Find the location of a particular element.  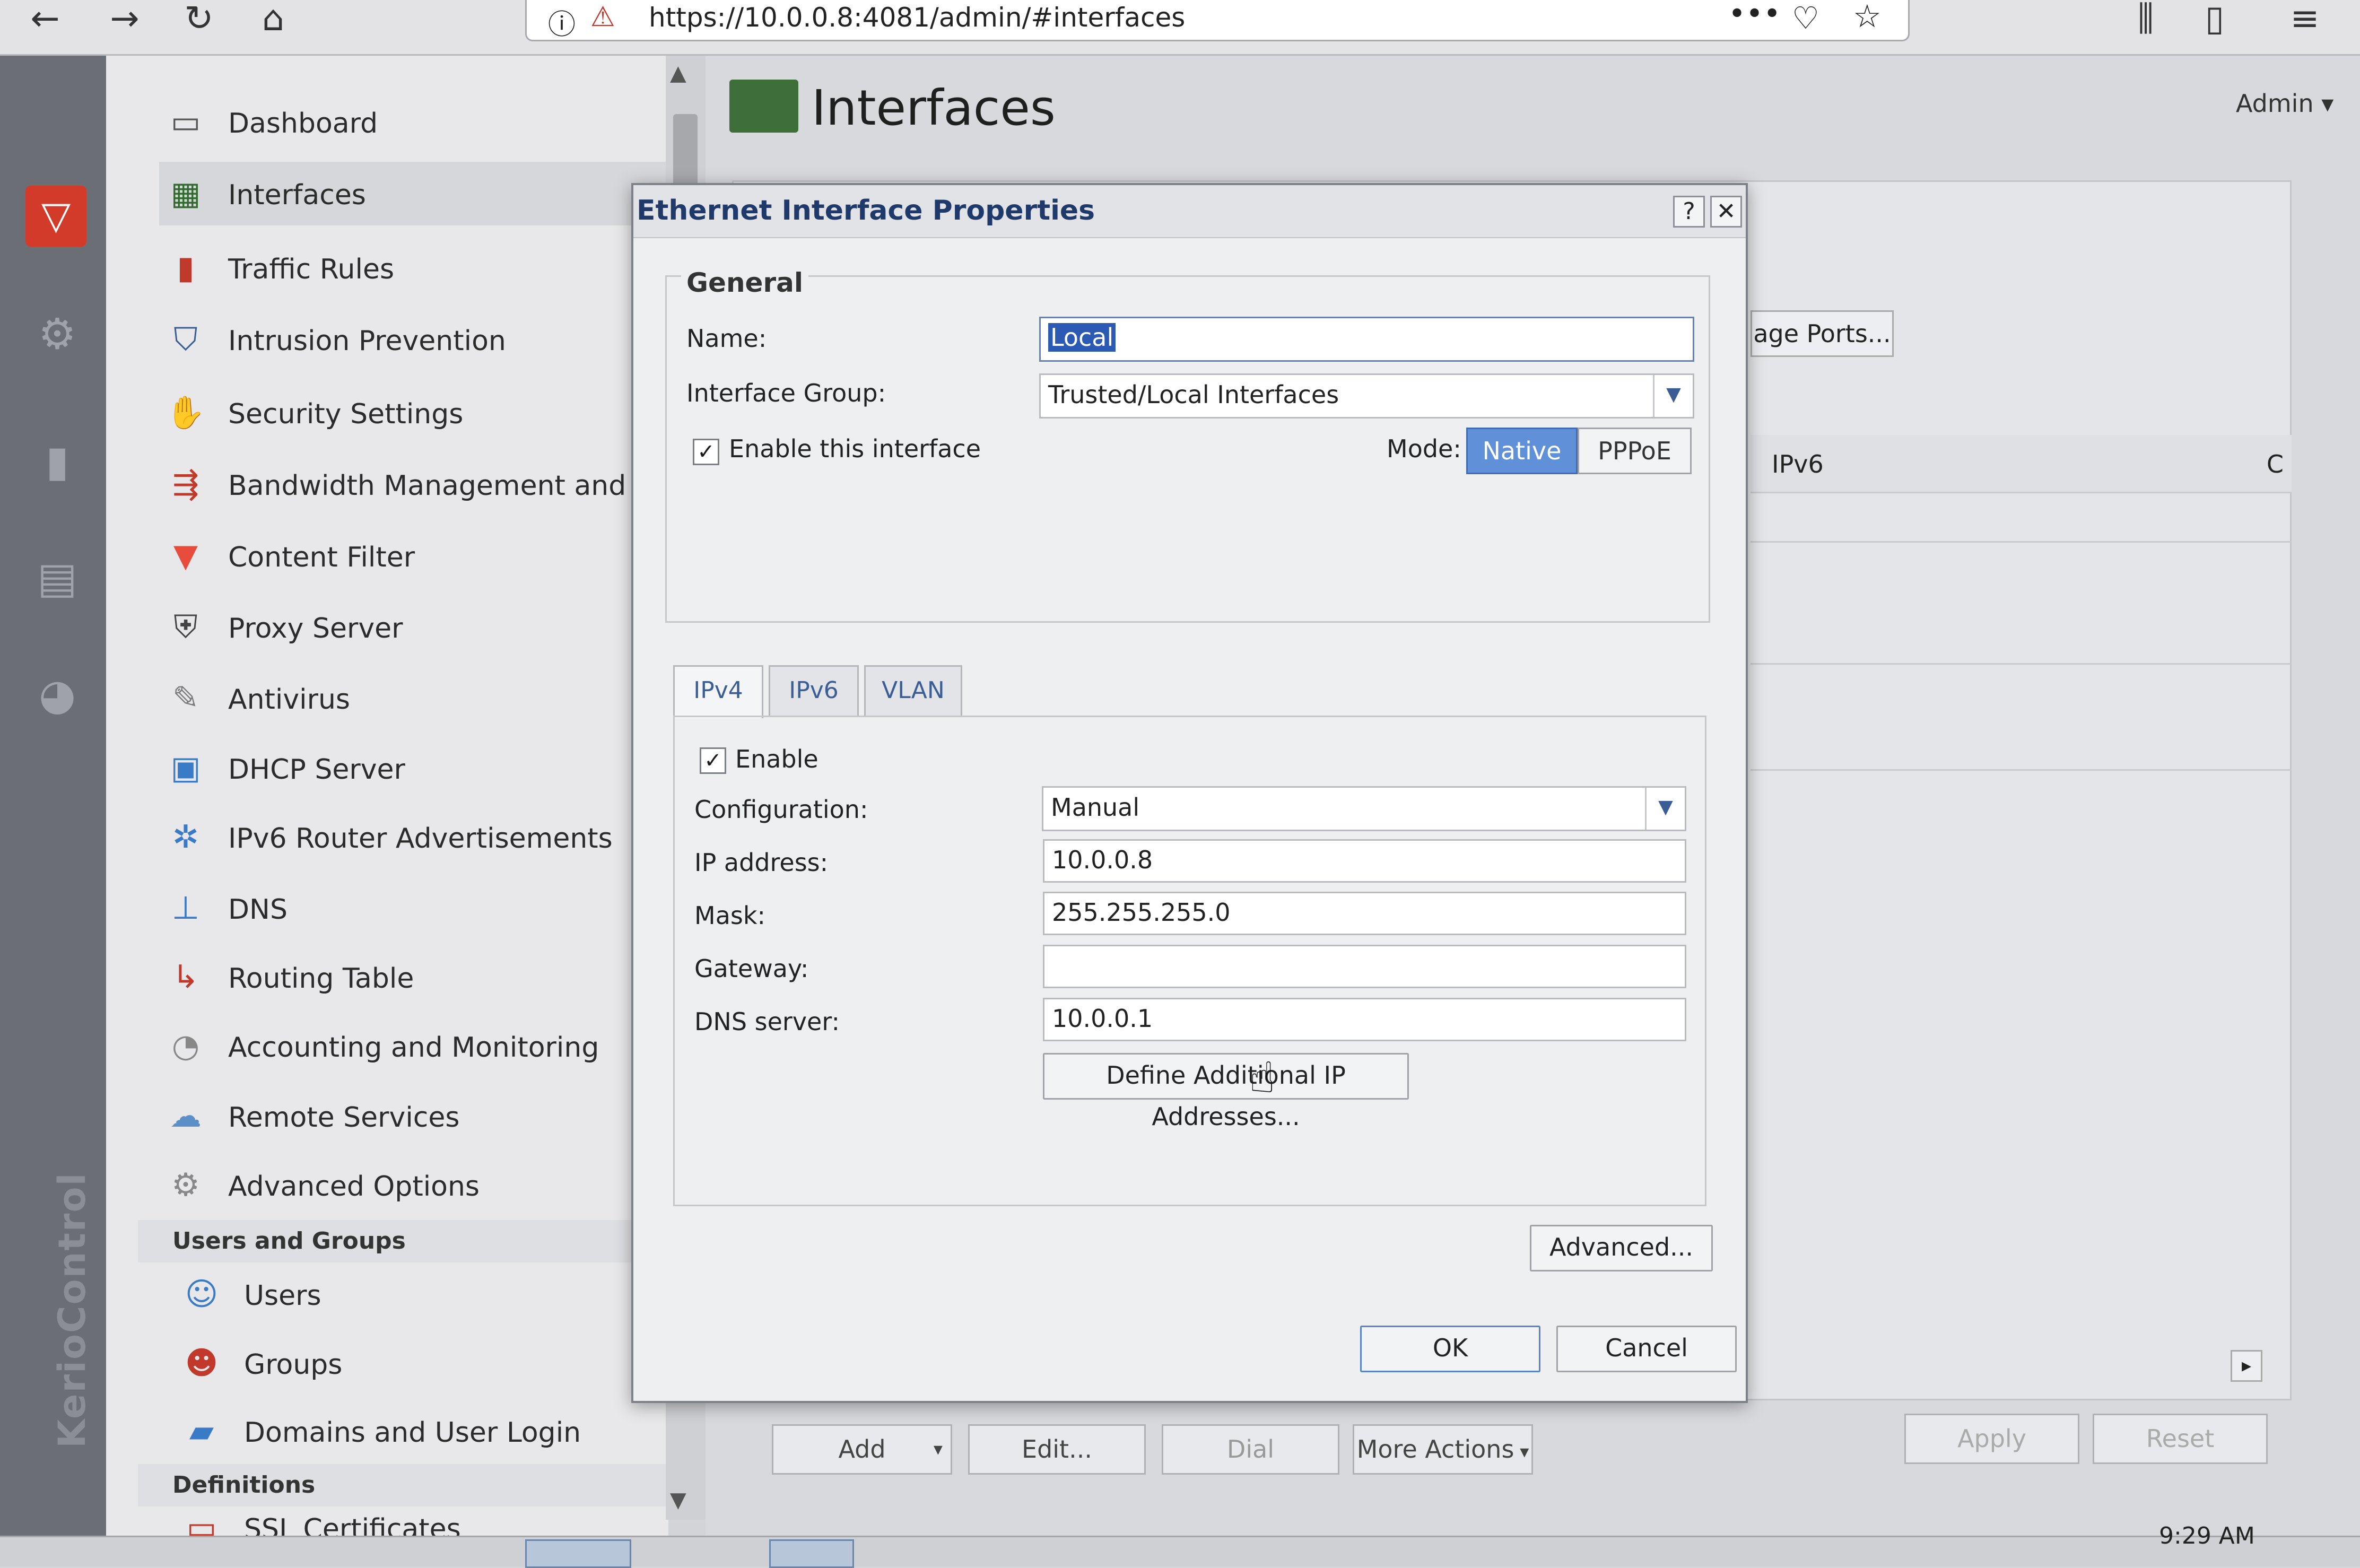

sidebar-item-proxy-server: ⛨ Proxy Server is located at coordinates (424, 627).